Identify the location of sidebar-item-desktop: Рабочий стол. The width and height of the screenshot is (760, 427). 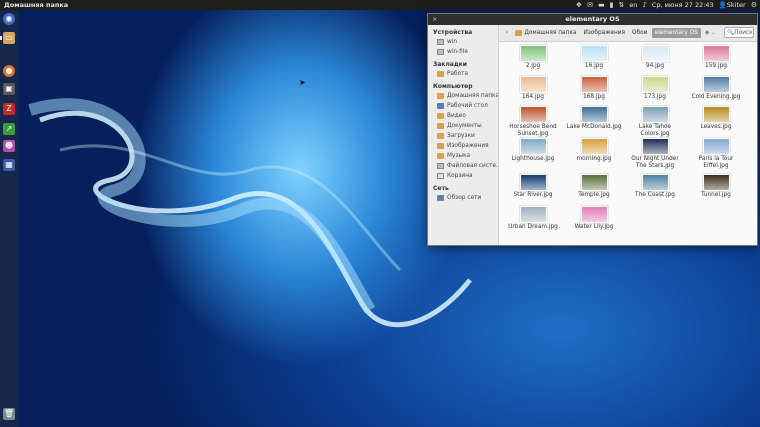
(463, 106).